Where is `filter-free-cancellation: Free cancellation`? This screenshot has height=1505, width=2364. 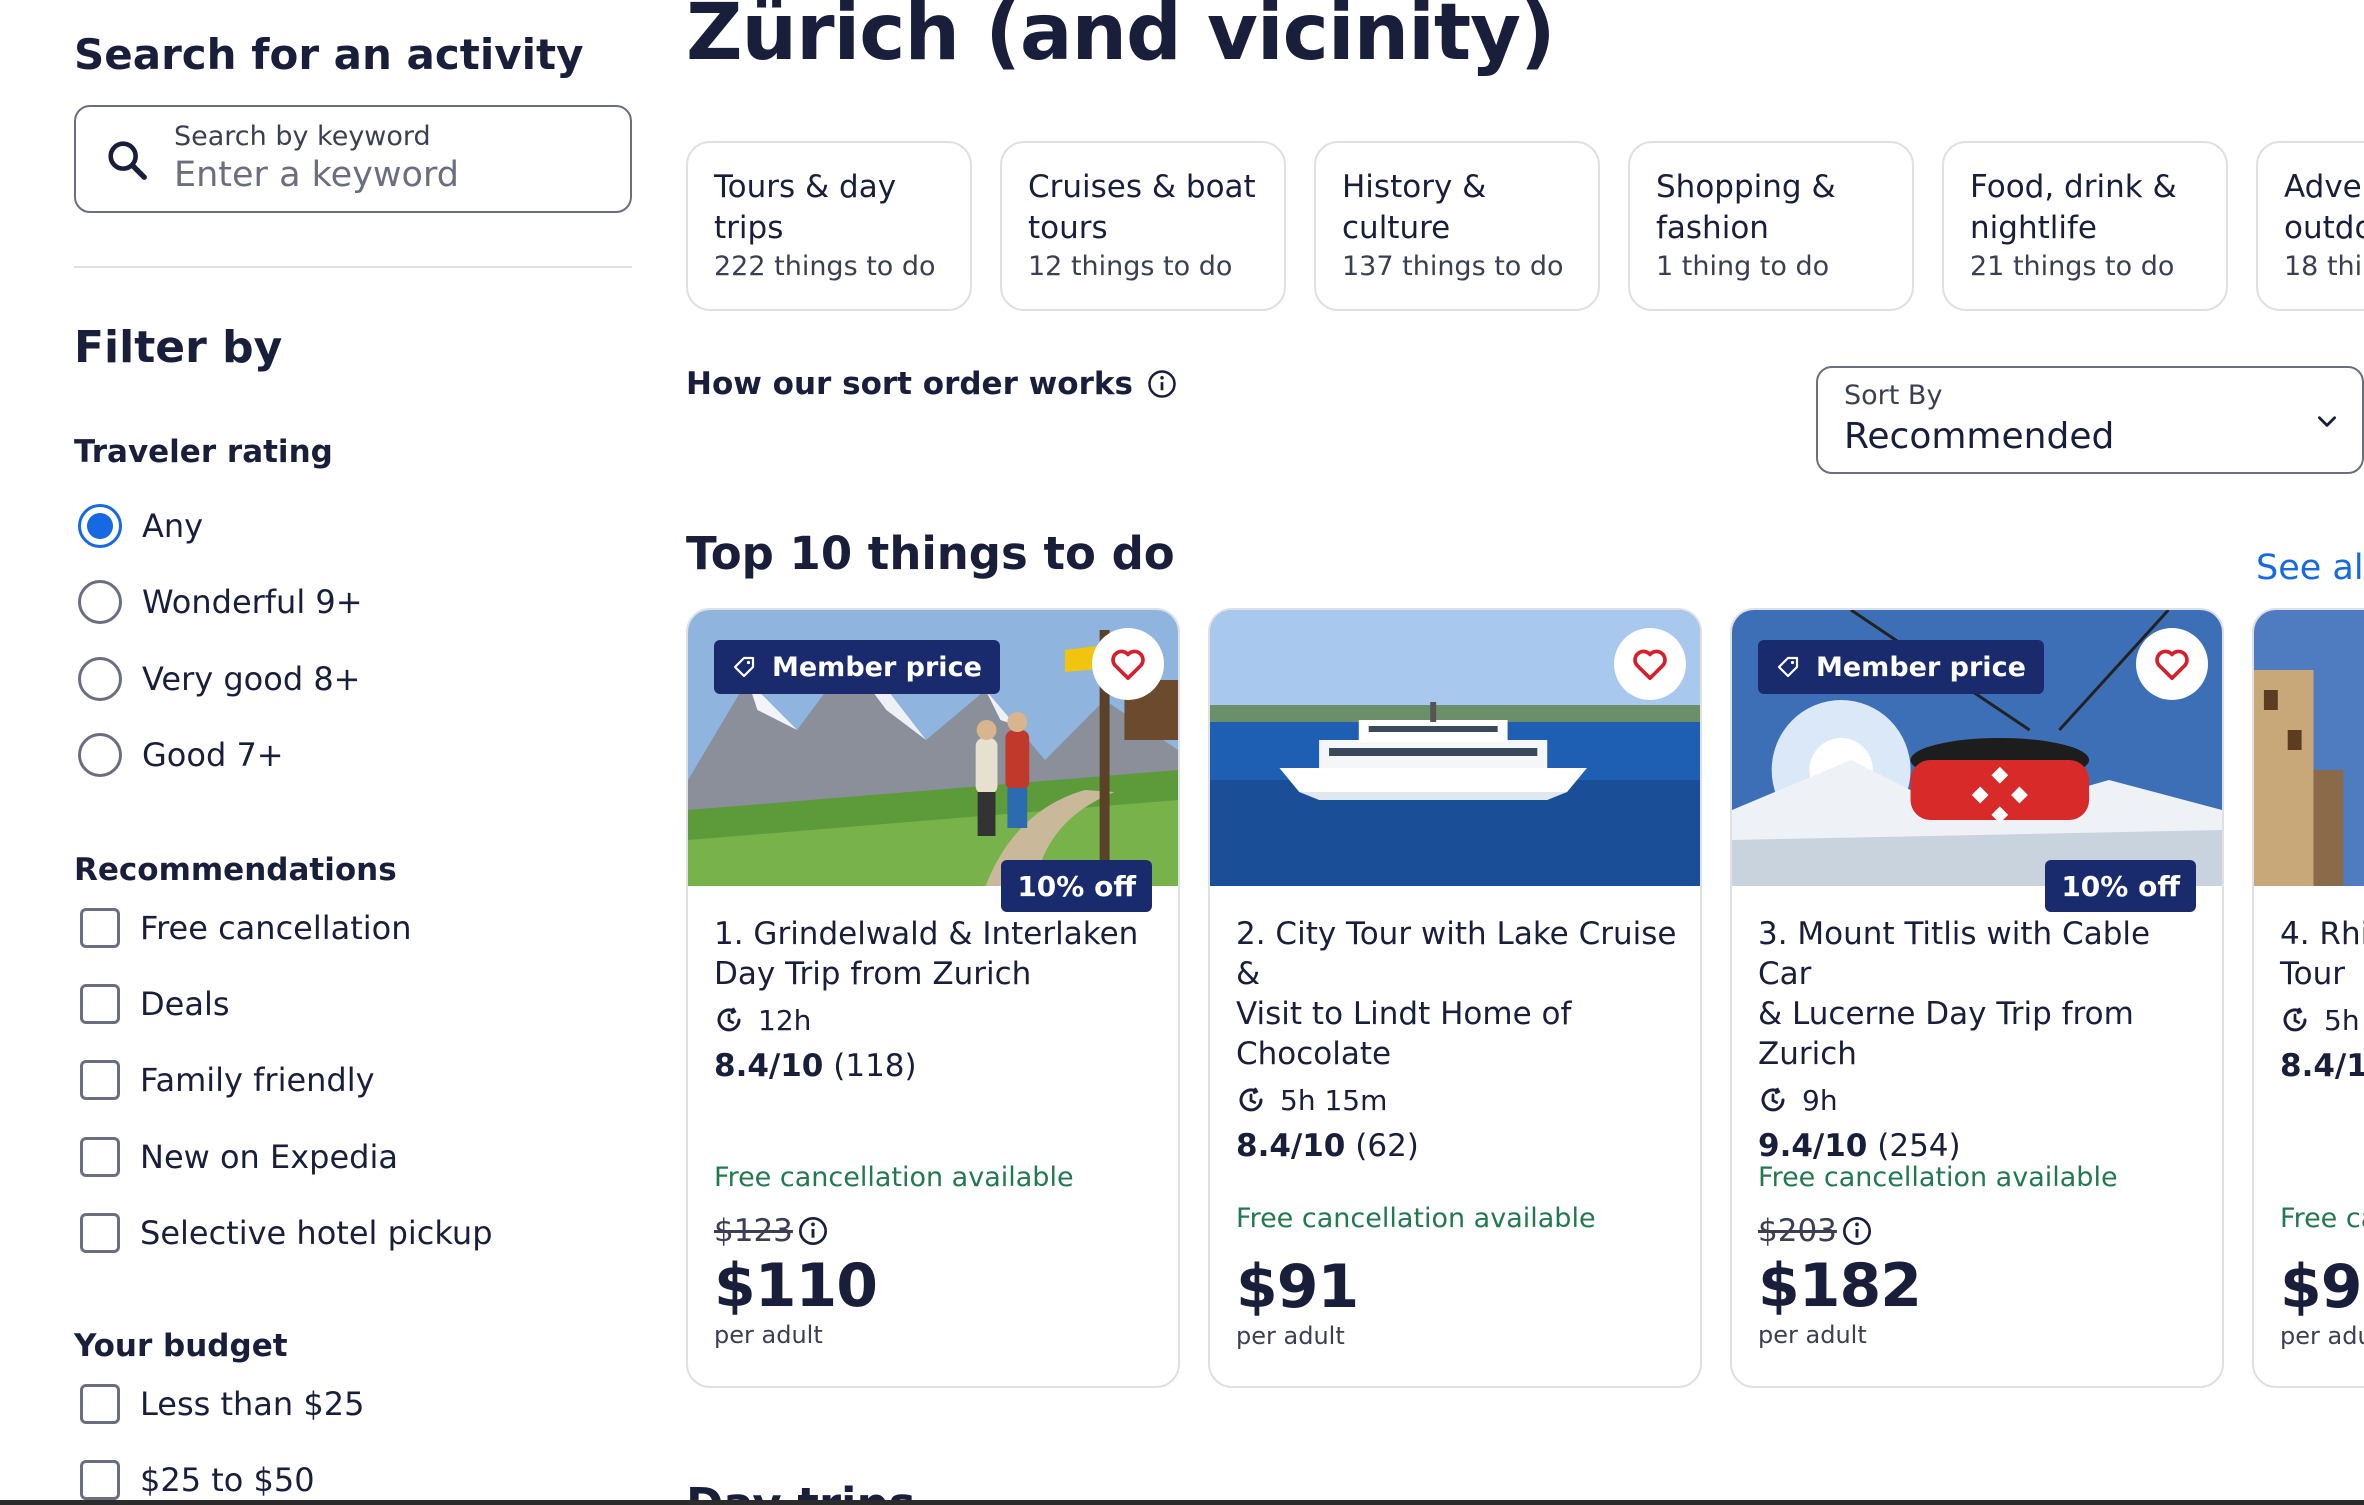
filter-free-cancellation: Free cancellation is located at coordinates (245, 928).